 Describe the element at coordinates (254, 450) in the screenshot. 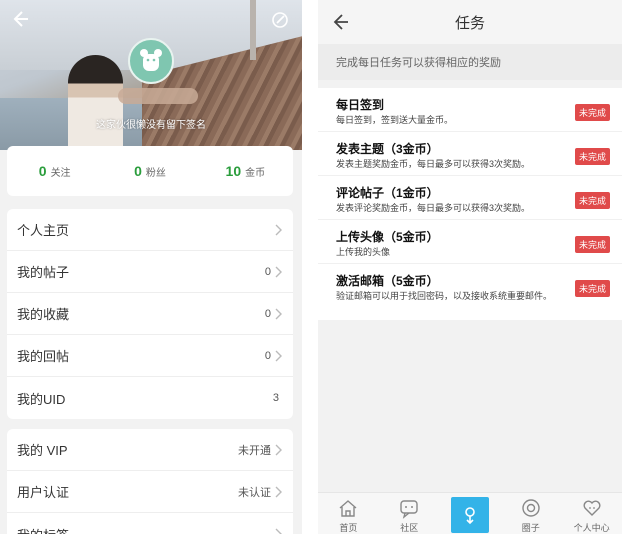

I see `menu-item-value: 未开通` at that location.